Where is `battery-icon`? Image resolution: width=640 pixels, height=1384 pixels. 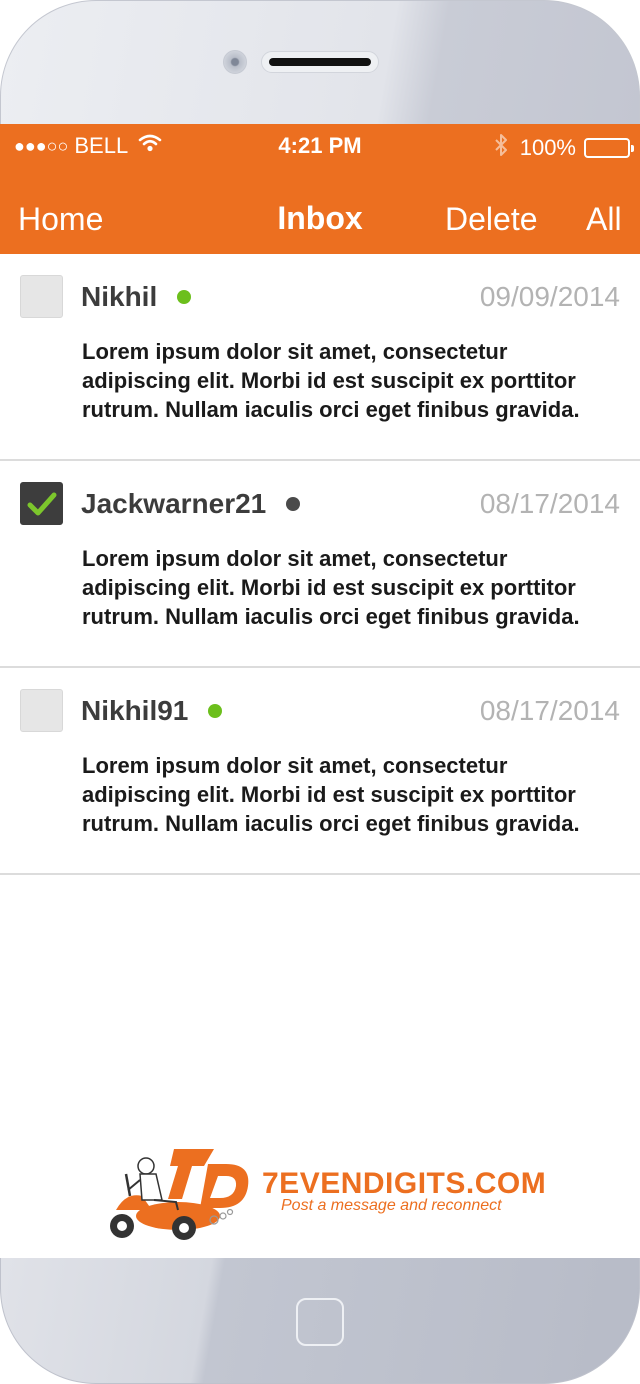
battery-icon is located at coordinates (609, 148).